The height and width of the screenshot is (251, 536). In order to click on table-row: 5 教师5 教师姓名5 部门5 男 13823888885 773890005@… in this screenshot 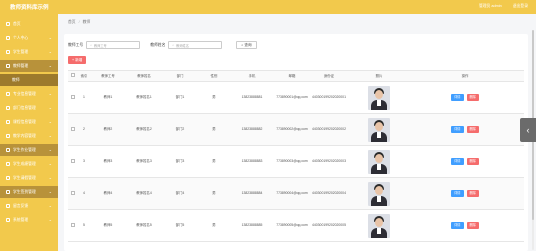, I will do `click(296, 226)`.